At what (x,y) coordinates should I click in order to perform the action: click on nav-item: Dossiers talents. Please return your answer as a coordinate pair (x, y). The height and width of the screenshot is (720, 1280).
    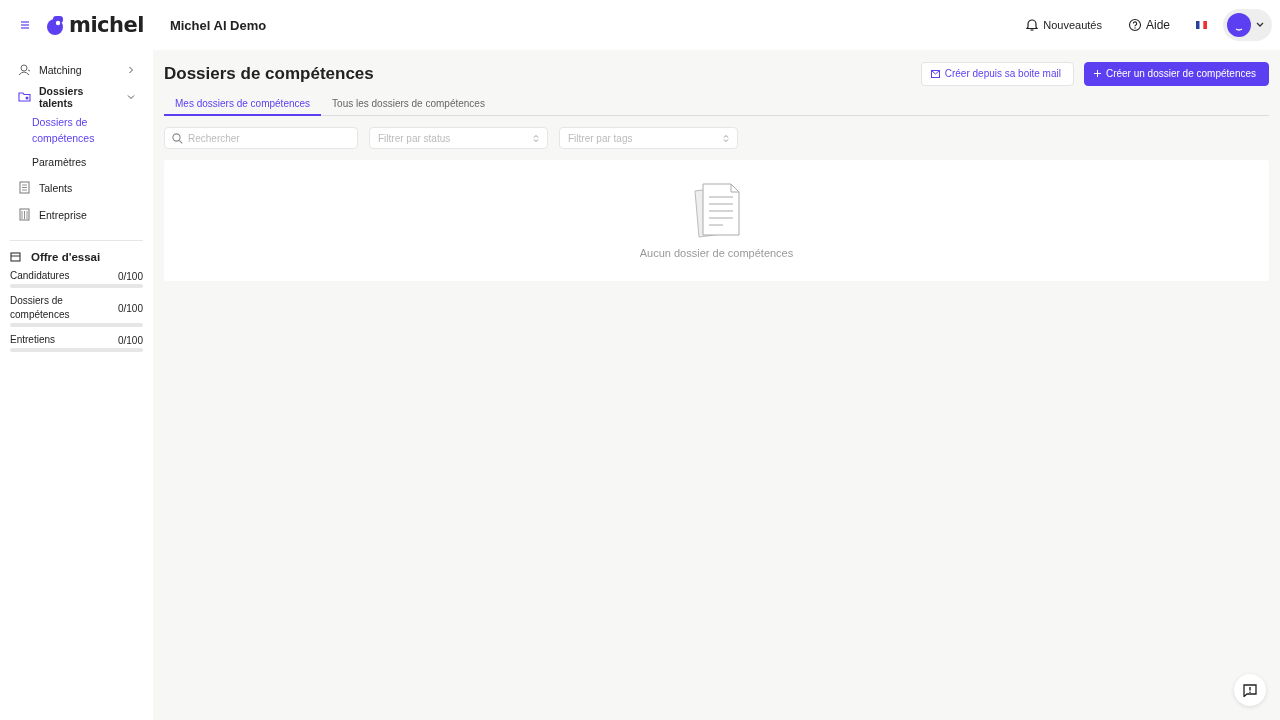
    Looking at the image, I should click on (76, 96).